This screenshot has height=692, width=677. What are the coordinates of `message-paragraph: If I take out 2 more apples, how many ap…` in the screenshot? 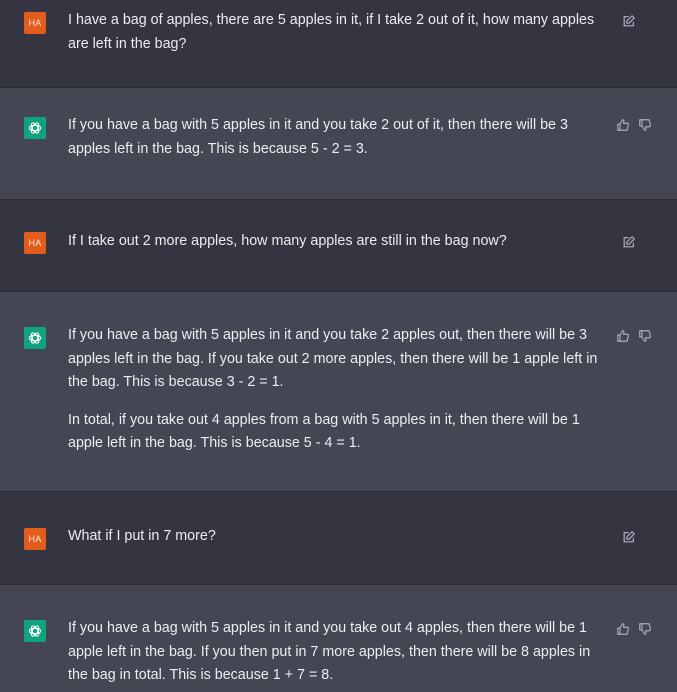 It's located at (287, 241).